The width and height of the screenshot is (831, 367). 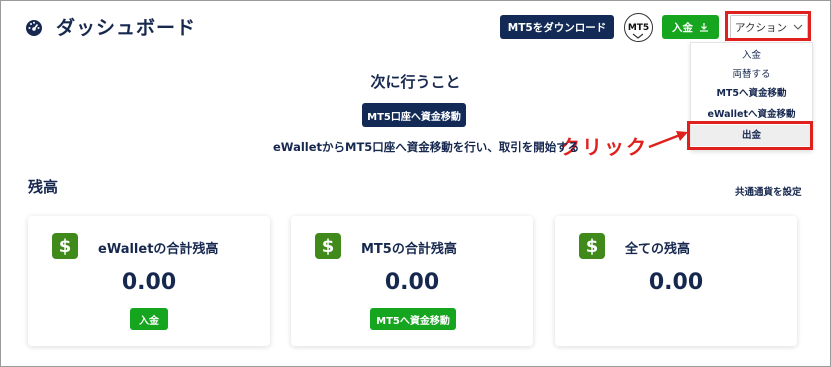 What do you see at coordinates (158, 249) in the screenshot?
I see `card-label: eWalletの合計残高` at bounding box center [158, 249].